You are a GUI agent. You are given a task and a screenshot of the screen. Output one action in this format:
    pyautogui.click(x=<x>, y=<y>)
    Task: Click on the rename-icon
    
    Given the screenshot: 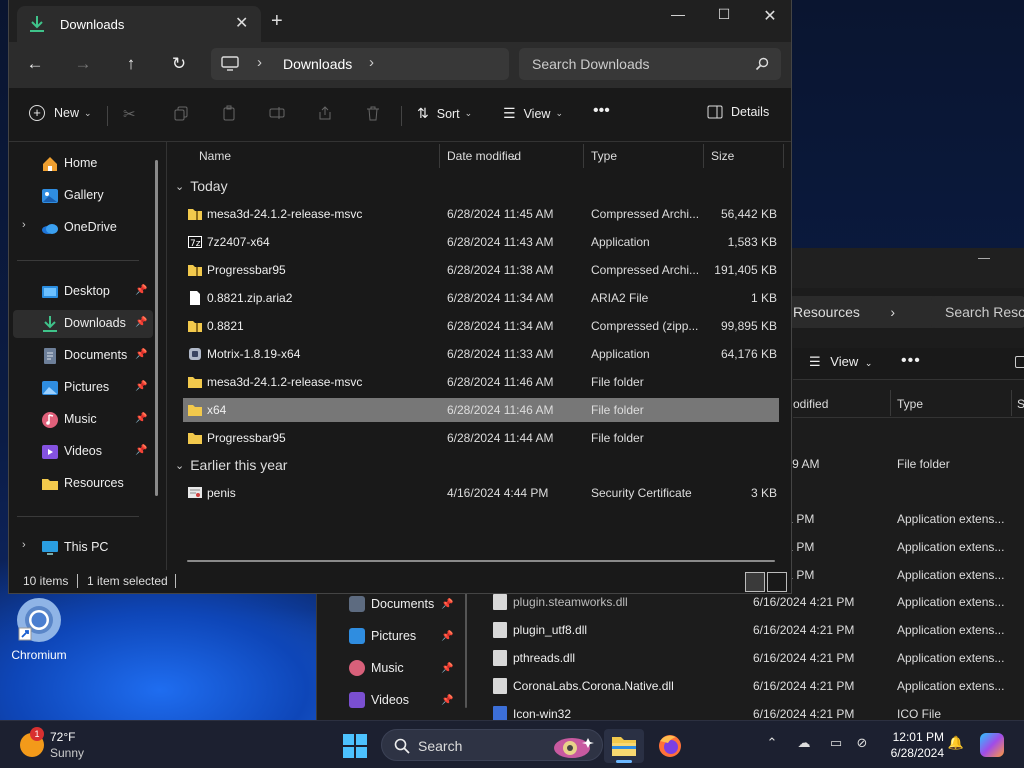 What is the action you would take?
    pyautogui.click(x=279, y=115)
    